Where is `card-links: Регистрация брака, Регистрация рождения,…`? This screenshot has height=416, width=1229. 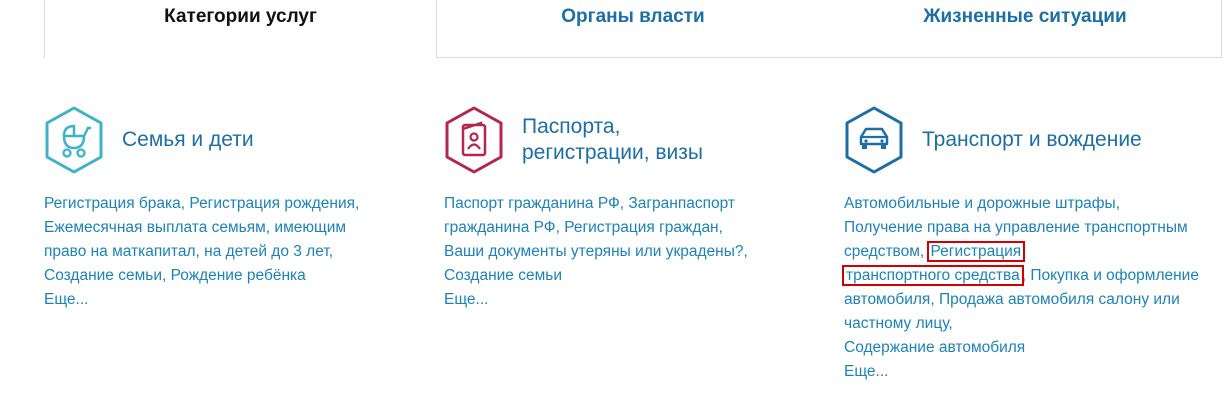
card-links: Регистрация брака, Регистрация рождения,… is located at coordinates (202, 251).